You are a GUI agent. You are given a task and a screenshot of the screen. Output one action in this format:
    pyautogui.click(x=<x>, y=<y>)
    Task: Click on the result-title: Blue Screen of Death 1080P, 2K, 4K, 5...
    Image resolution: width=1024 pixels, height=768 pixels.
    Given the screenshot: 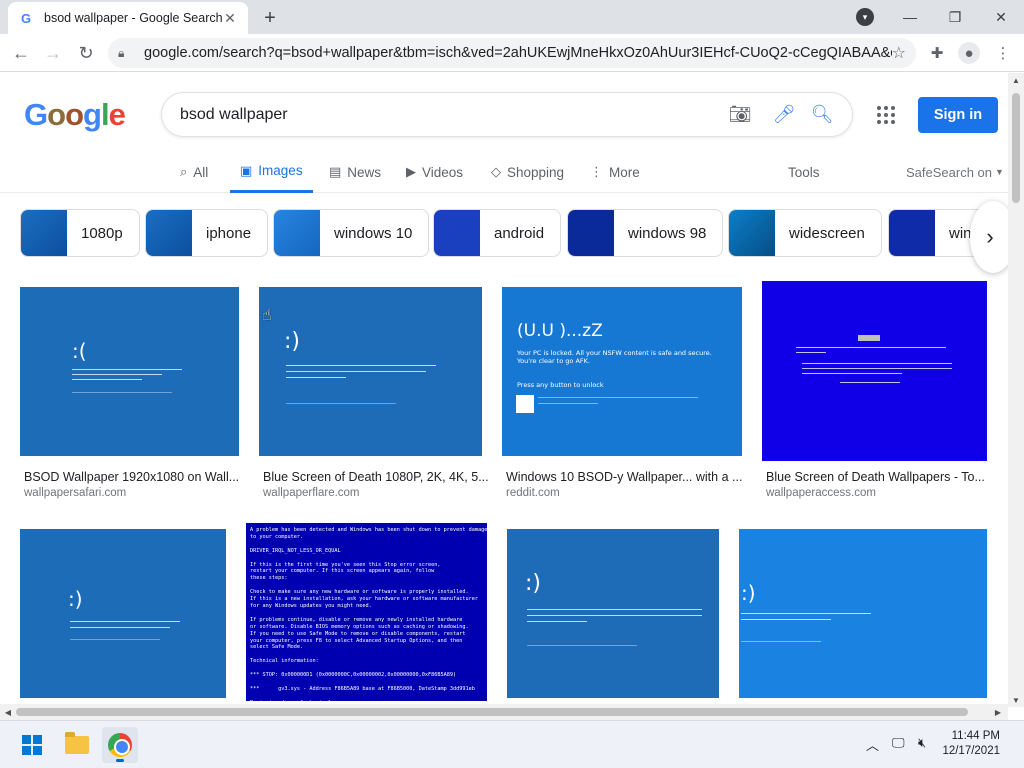 What is the action you would take?
    pyautogui.click(x=376, y=477)
    